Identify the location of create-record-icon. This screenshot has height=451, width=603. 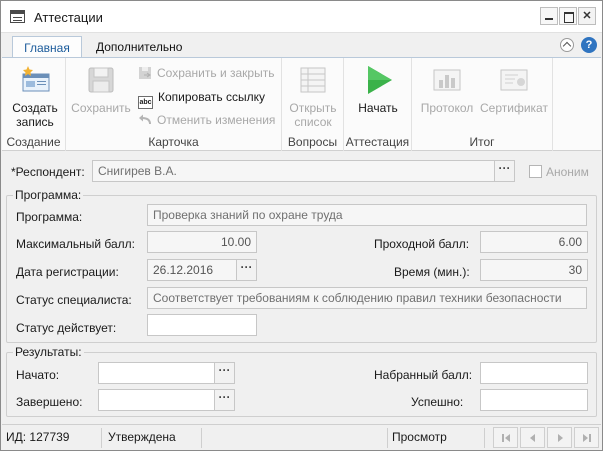
(35, 80).